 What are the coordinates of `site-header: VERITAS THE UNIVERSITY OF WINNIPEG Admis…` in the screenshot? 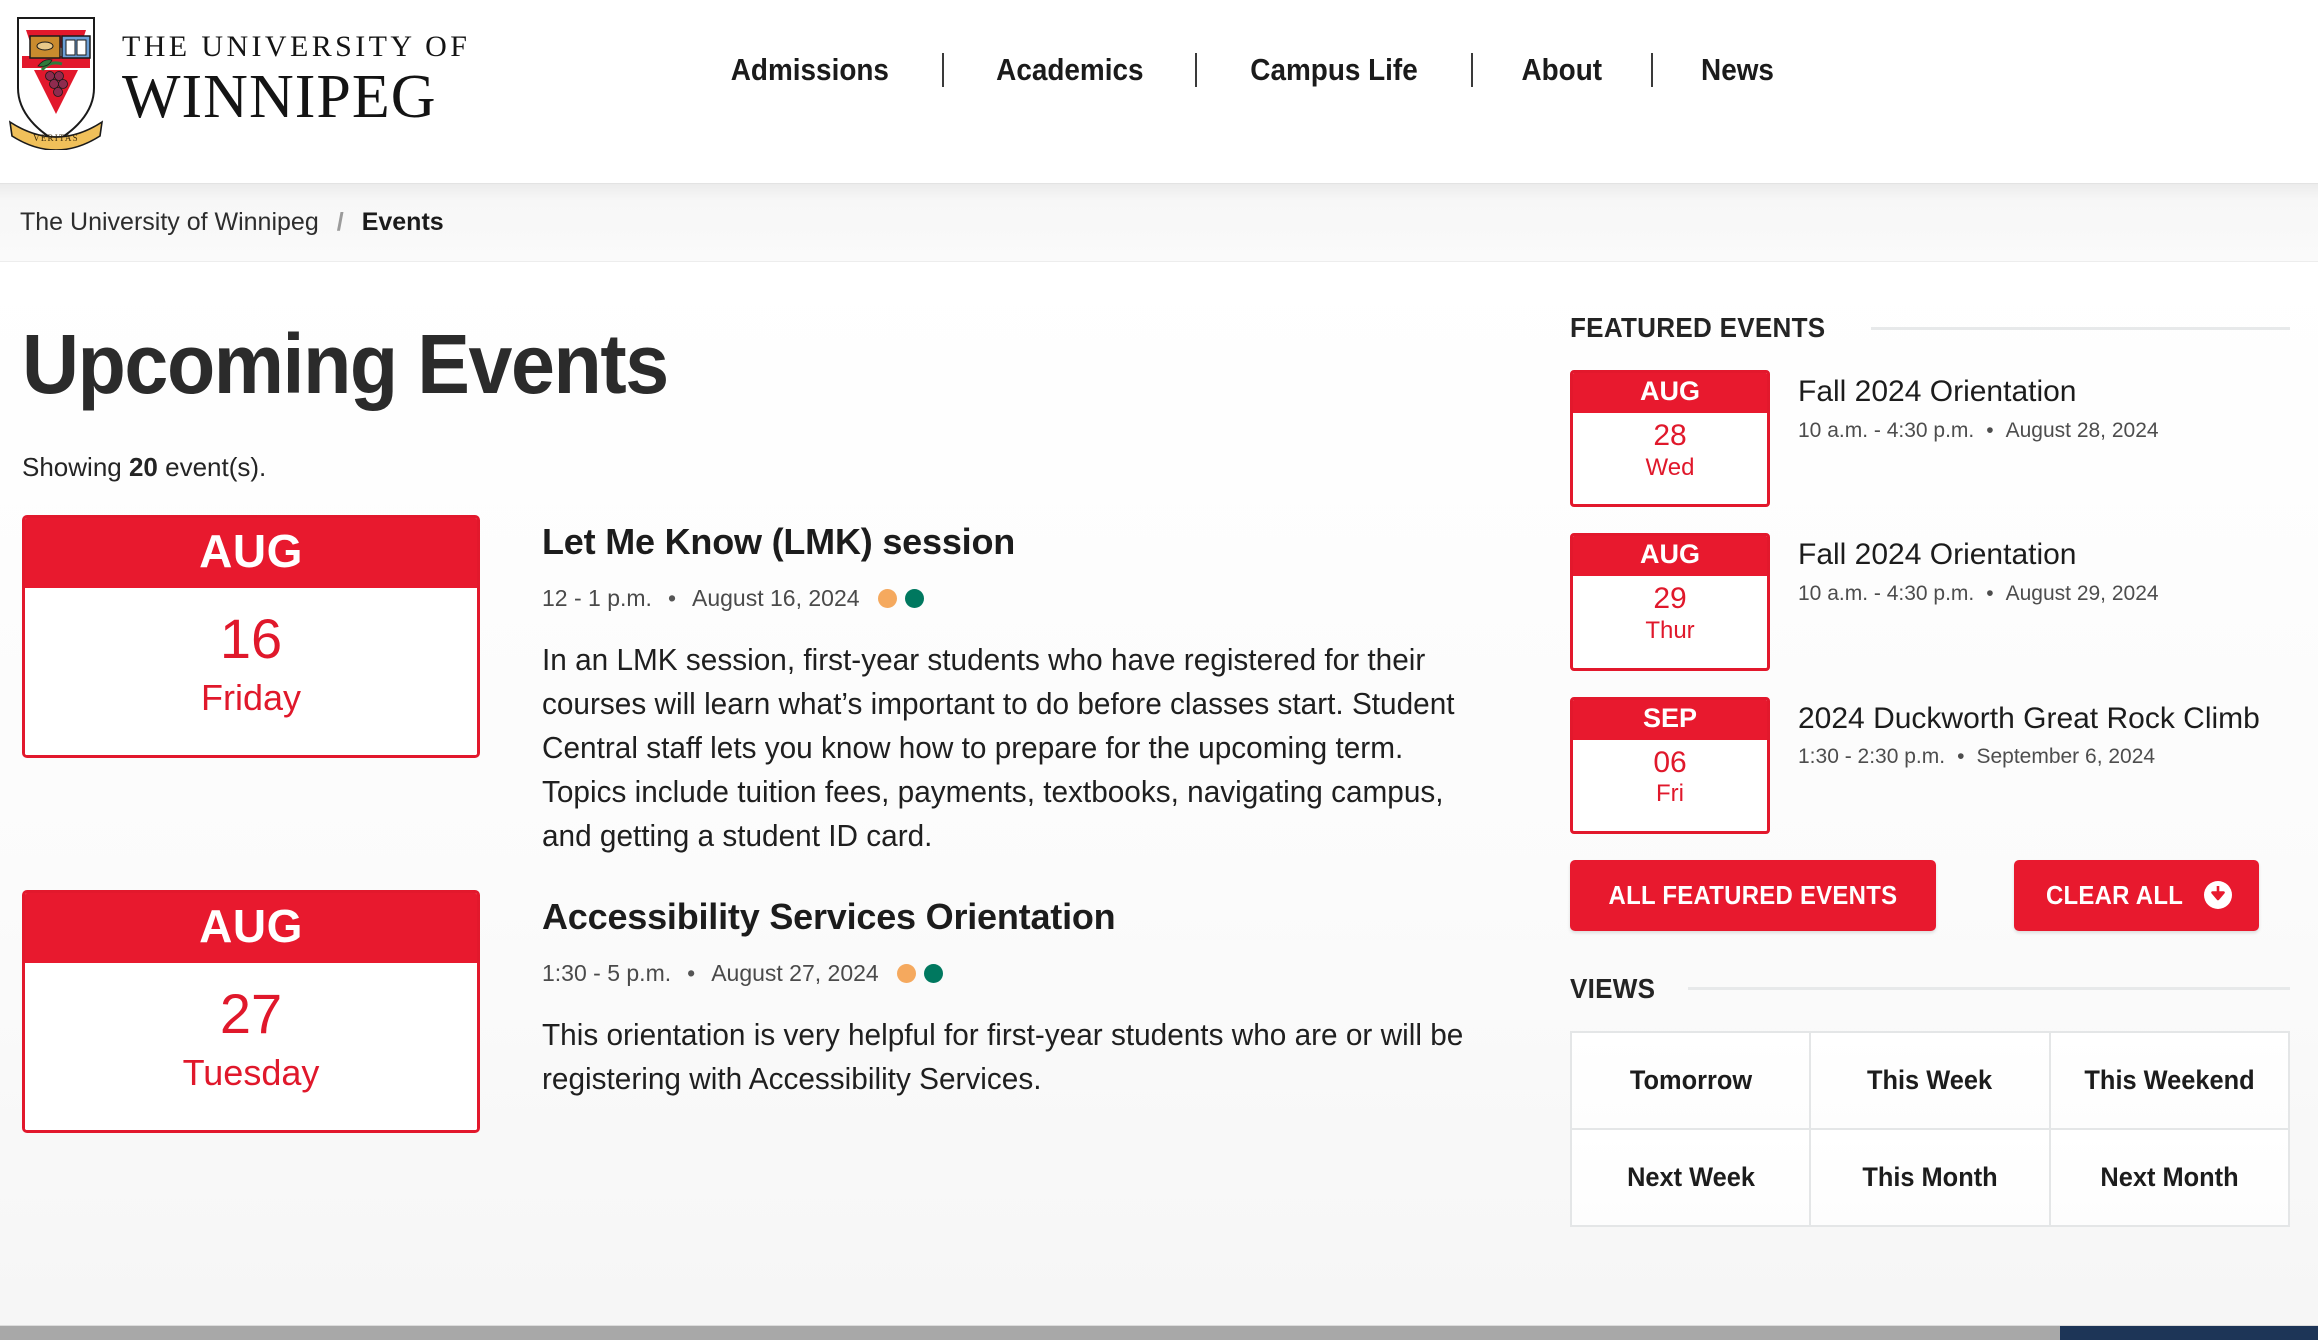 It's located at (1159, 92).